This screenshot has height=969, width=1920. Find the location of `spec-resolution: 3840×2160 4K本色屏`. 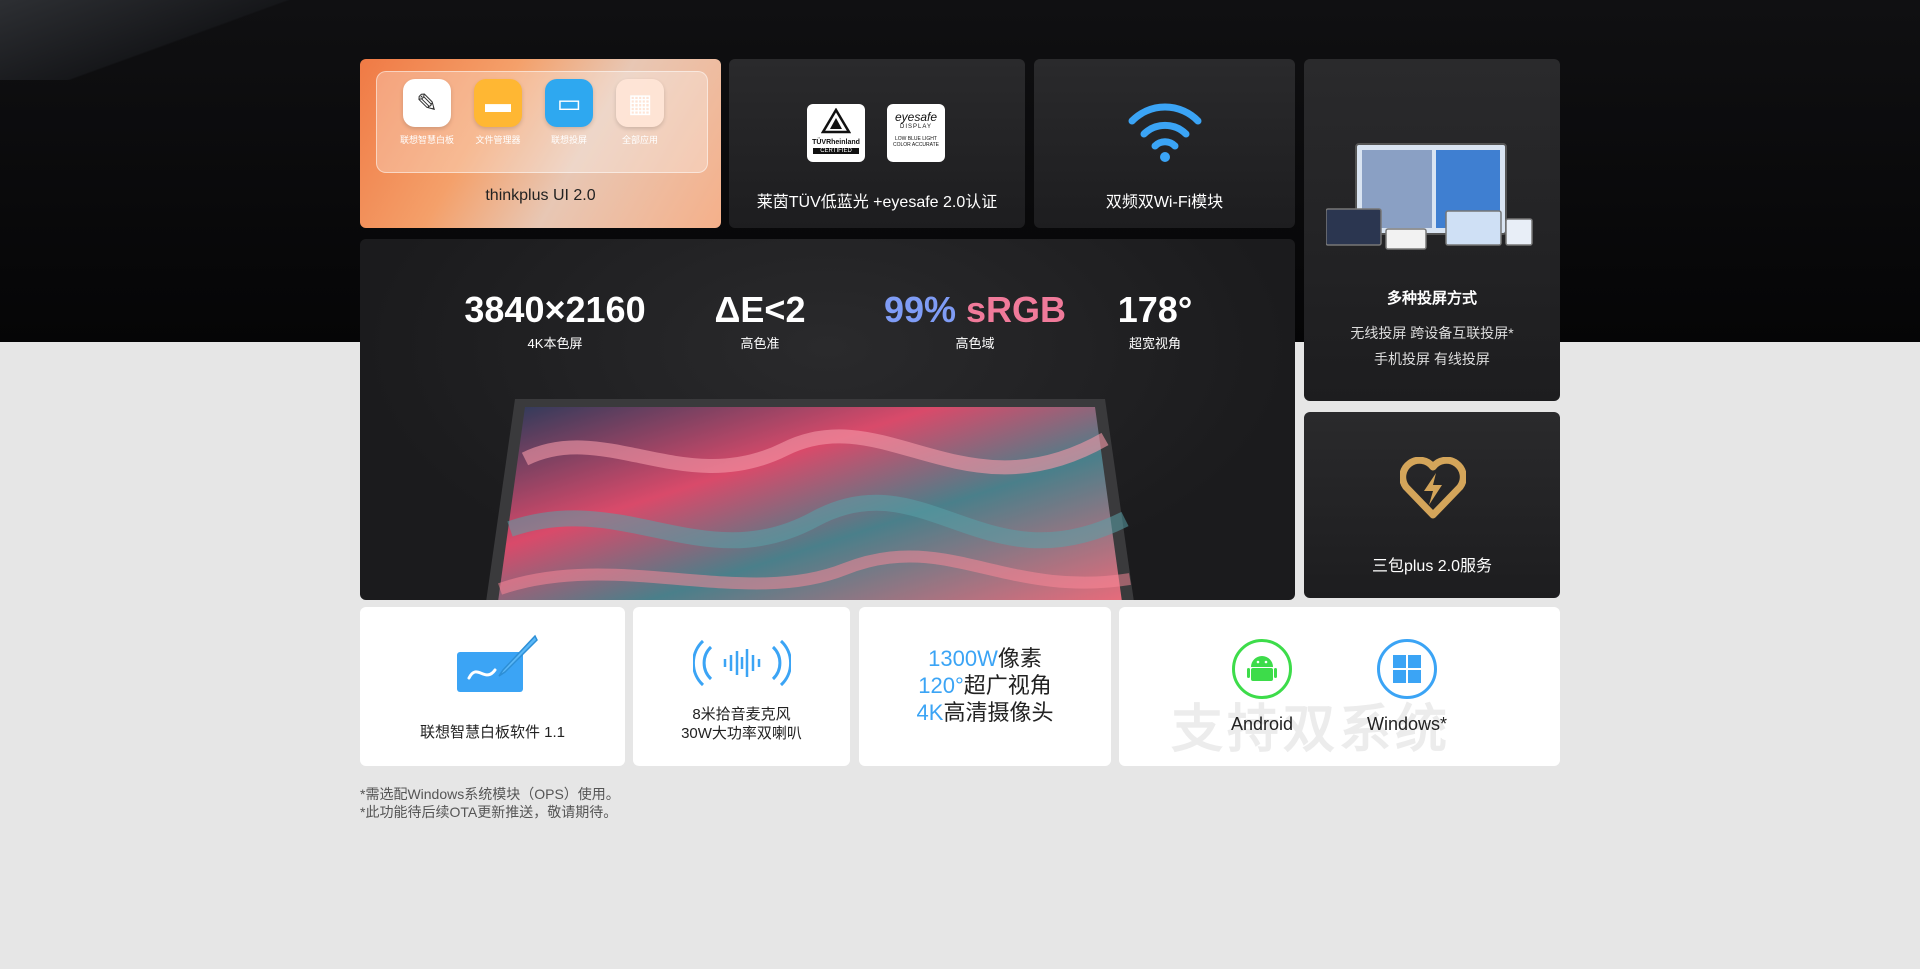

spec-resolution: 3840×2160 4K本色屏 is located at coordinates (555, 320).